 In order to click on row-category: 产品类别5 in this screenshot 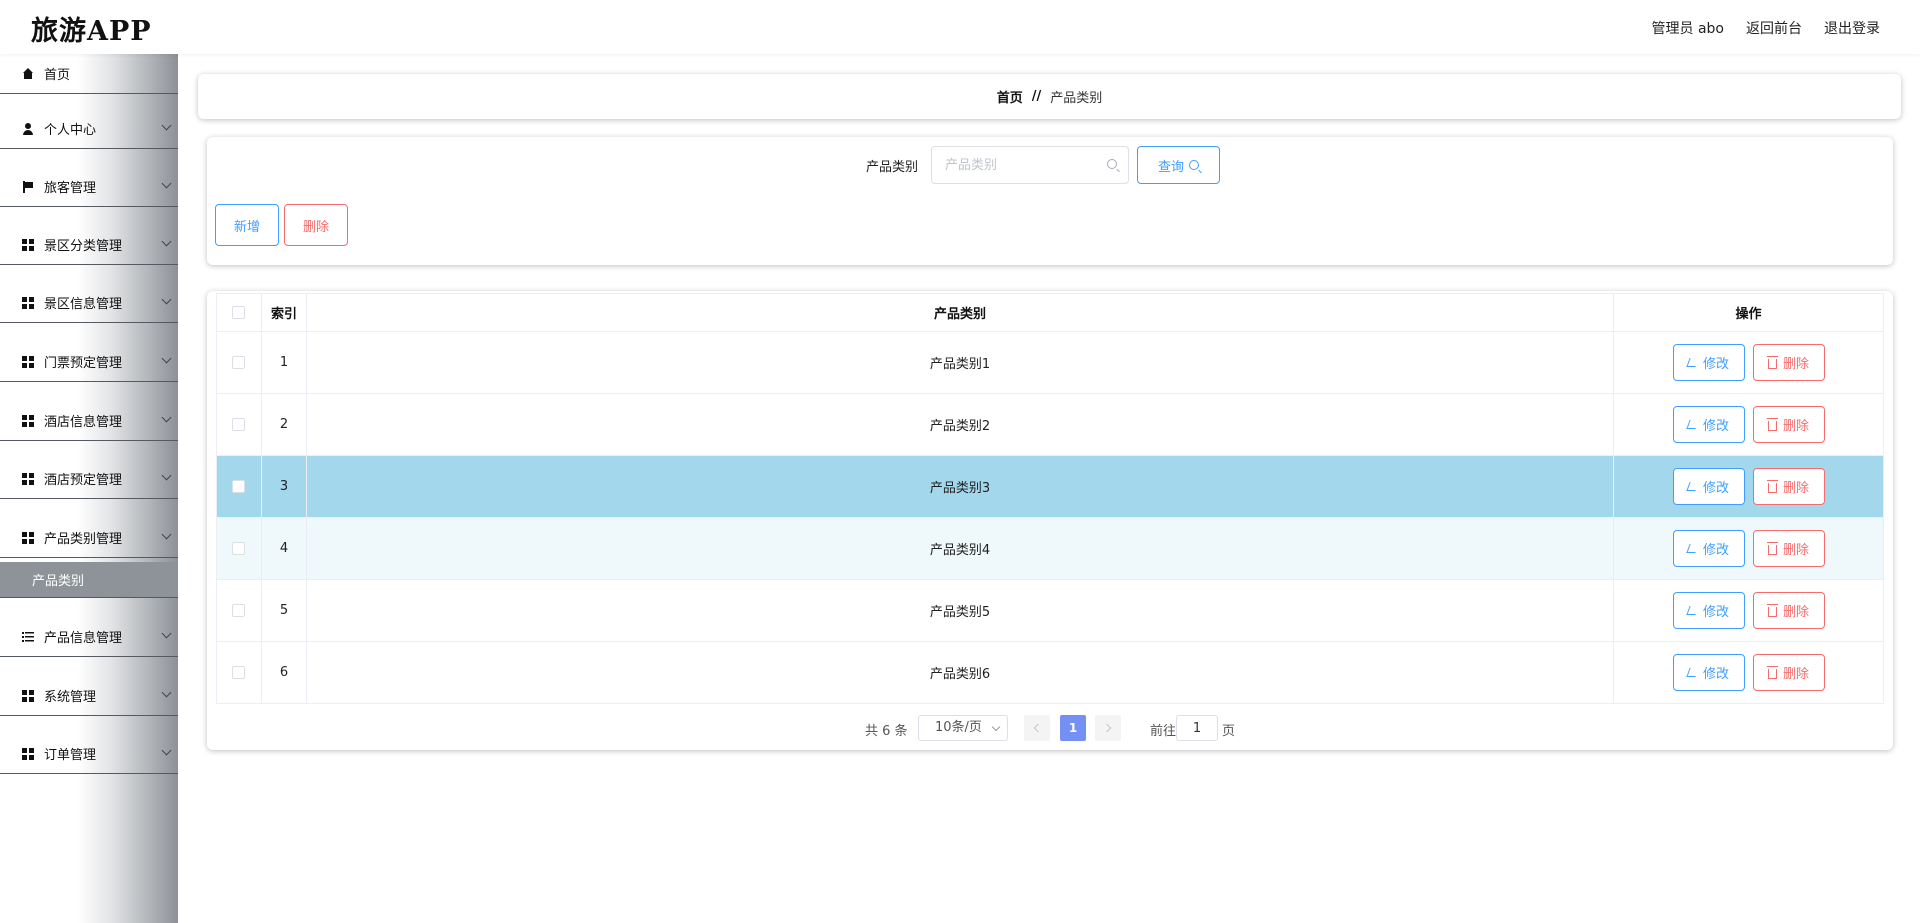, I will do `click(960, 610)`.